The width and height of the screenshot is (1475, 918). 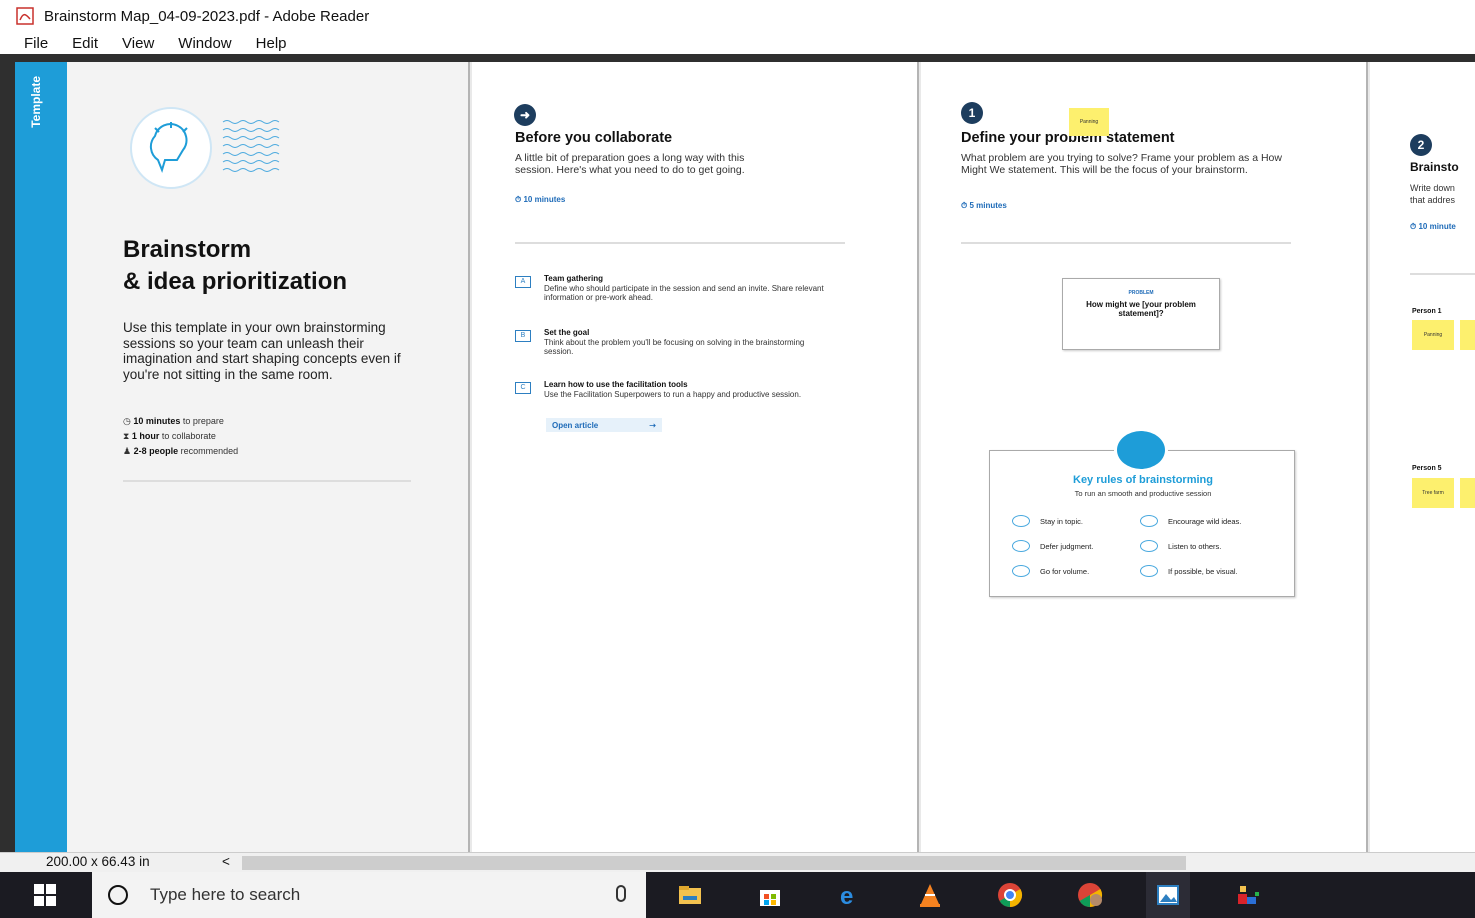 I want to click on rules-title: Key rules of brainstorming, so click(x=1143, y=480).